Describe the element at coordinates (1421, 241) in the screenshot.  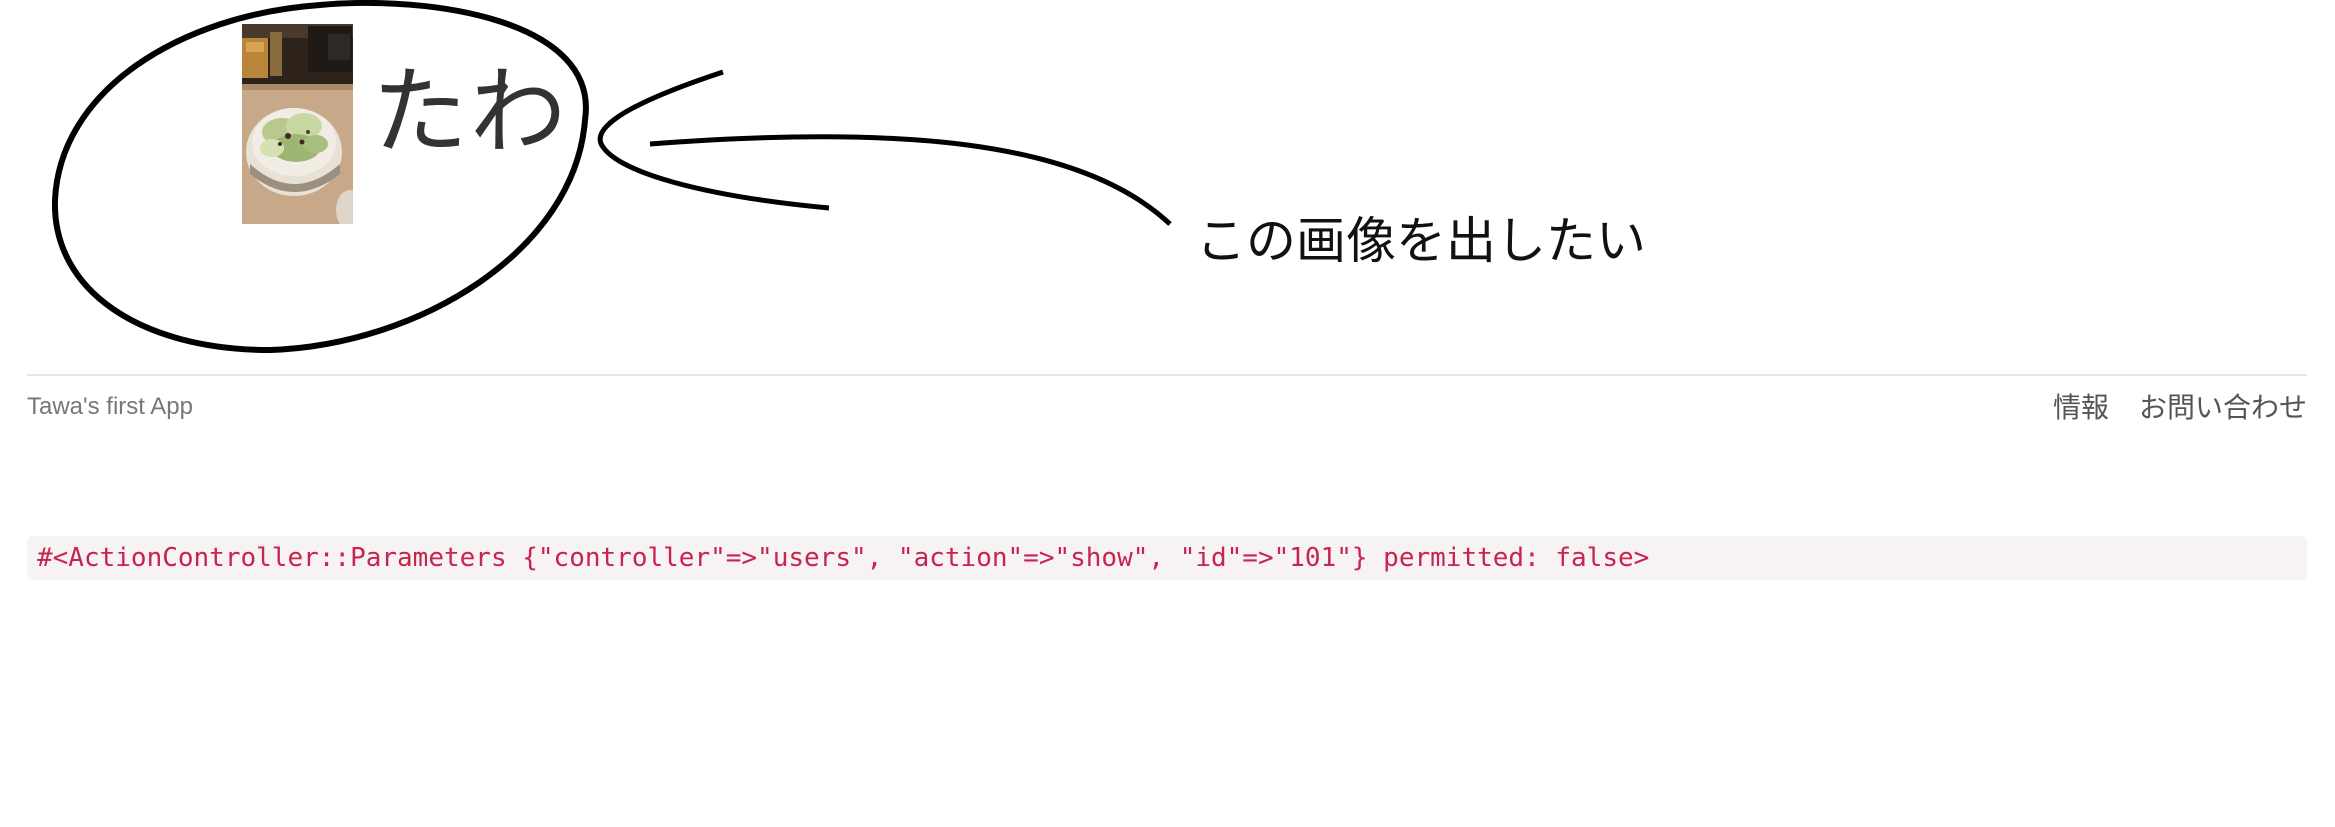
I see `annotation-note: この画像を出したい` at that location.